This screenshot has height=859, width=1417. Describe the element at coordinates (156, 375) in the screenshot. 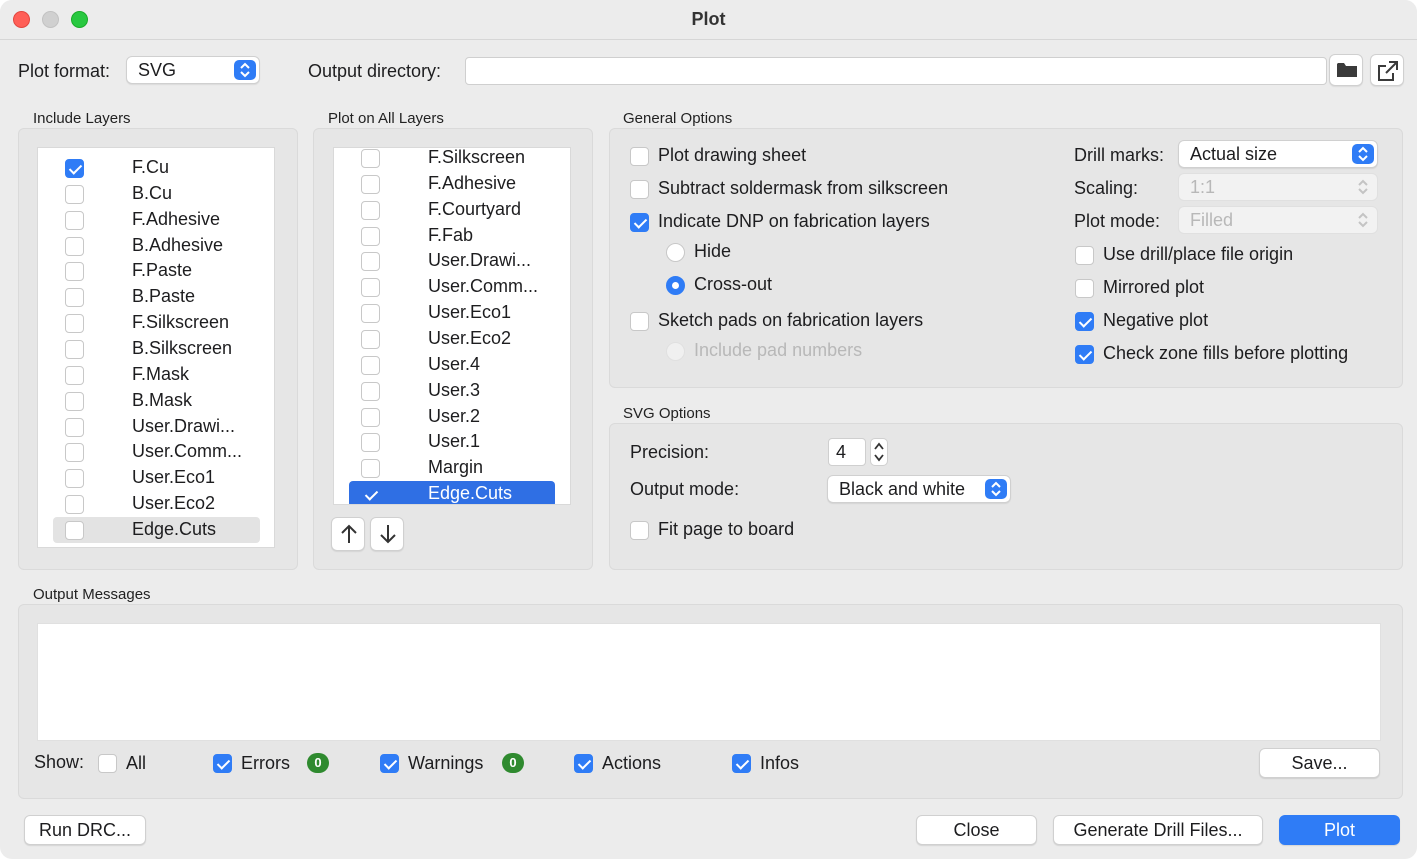

I see `layer-row: F.Mask` at that location.